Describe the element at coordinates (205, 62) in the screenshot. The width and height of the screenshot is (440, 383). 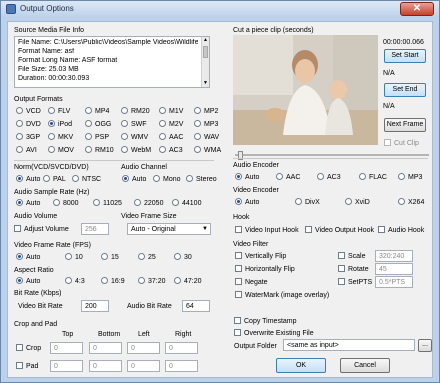
I see `source-info-scrollbar: ▲ ▼` at that location.